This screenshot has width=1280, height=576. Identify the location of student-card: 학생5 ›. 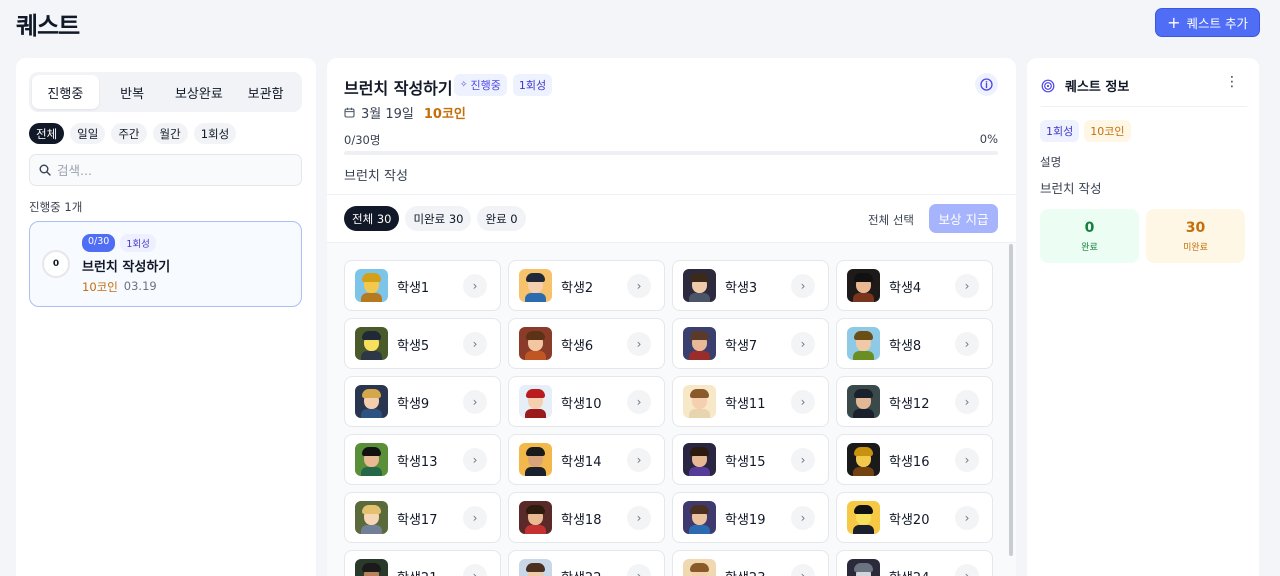
(422, 343).